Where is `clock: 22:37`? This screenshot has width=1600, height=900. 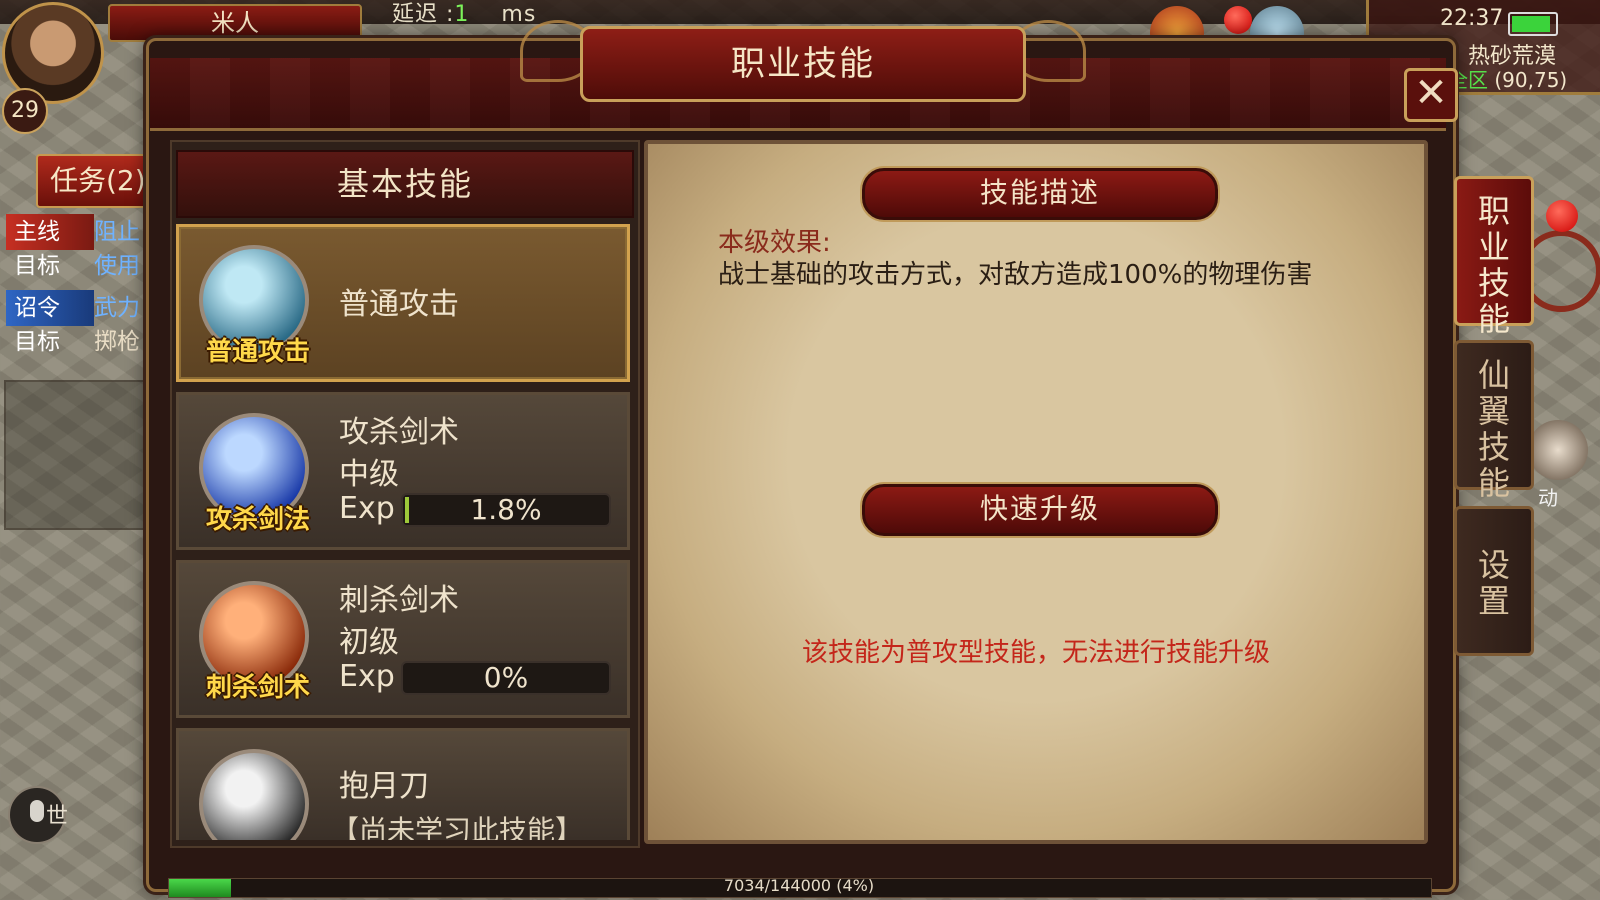 clock: 22:37 is located at coordinates (1472, 18).